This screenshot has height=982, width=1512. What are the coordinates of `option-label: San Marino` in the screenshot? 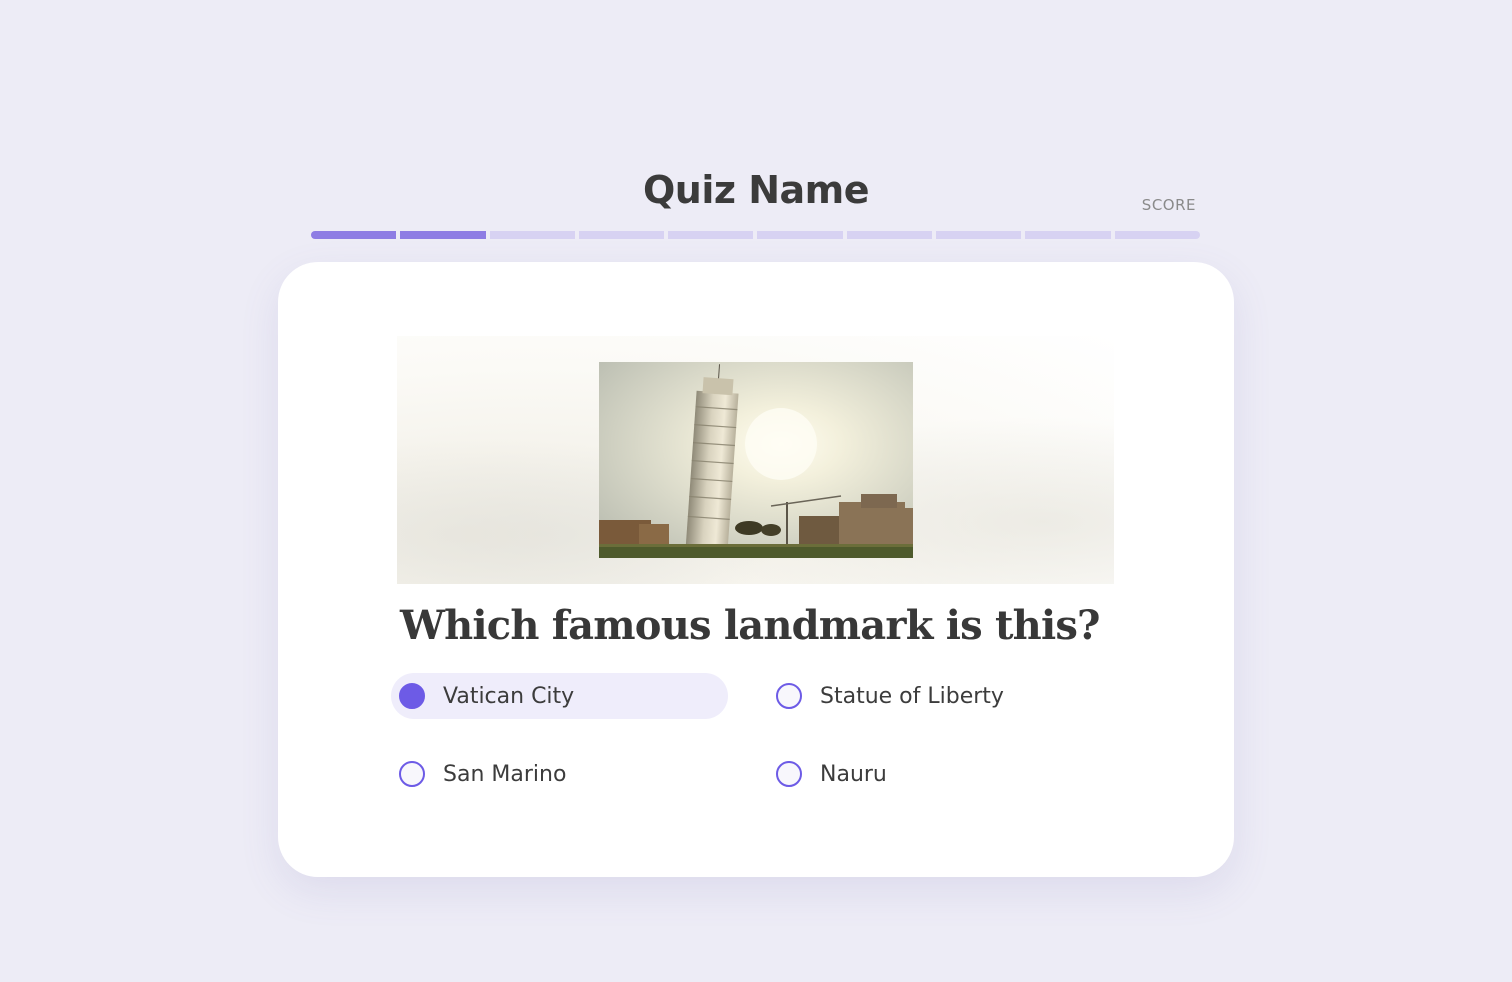 It's located at (505, 774).